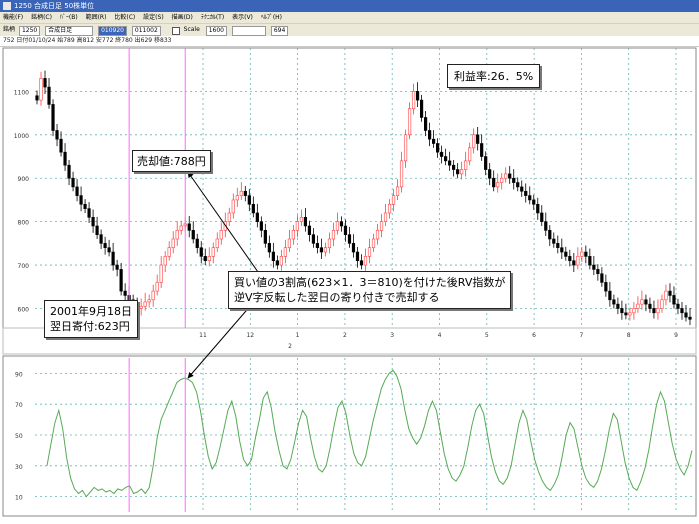 Image resolution: width=699 pixels, height=524 pixels. I want to click on month-tick-label: 3, so click(392, 335).